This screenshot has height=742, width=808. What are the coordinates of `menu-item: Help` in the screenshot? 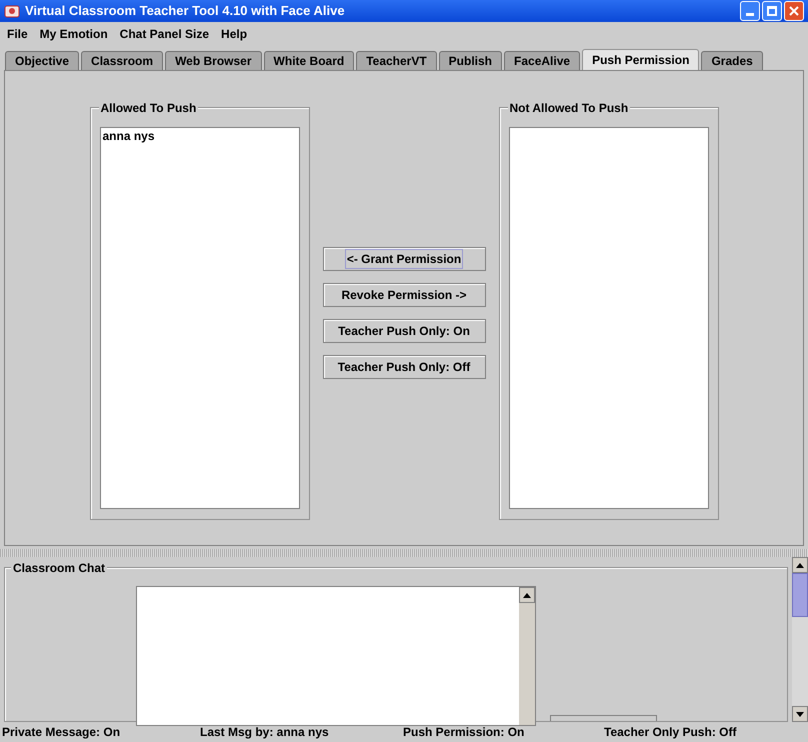 It's located at (234, 34).